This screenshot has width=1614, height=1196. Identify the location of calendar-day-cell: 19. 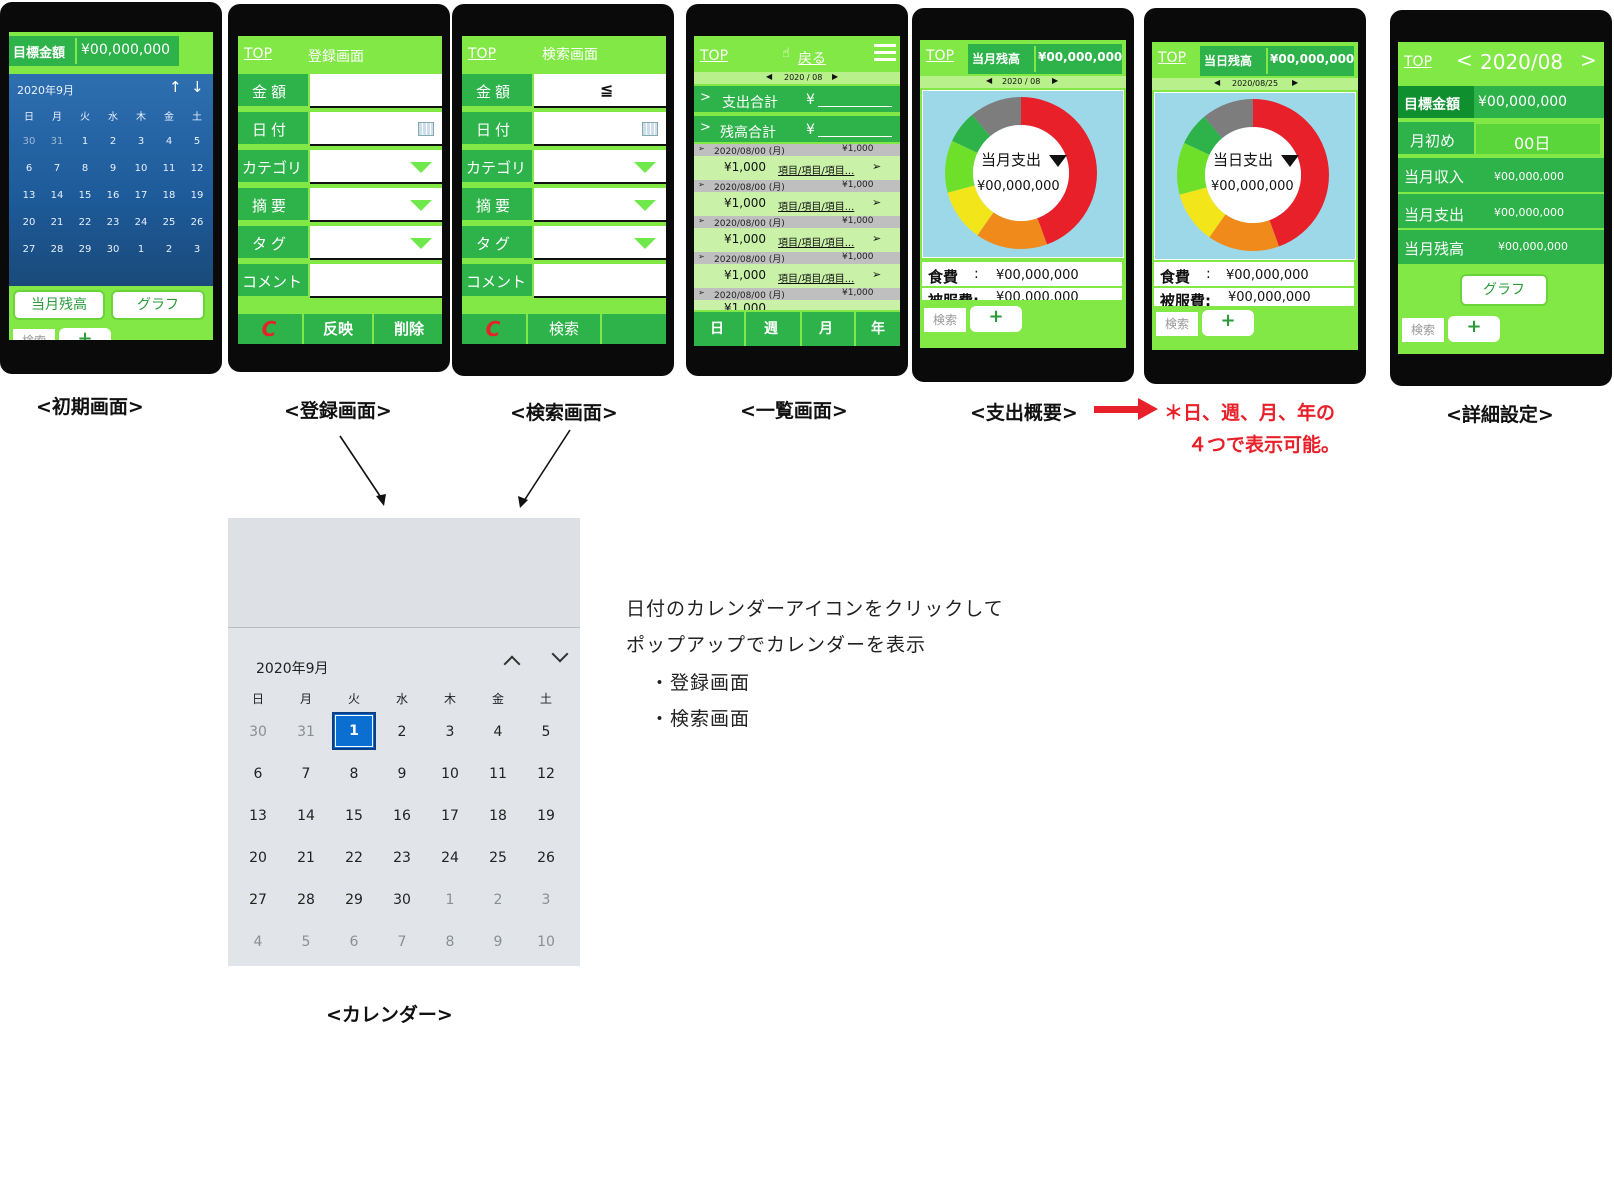
(546, 816).